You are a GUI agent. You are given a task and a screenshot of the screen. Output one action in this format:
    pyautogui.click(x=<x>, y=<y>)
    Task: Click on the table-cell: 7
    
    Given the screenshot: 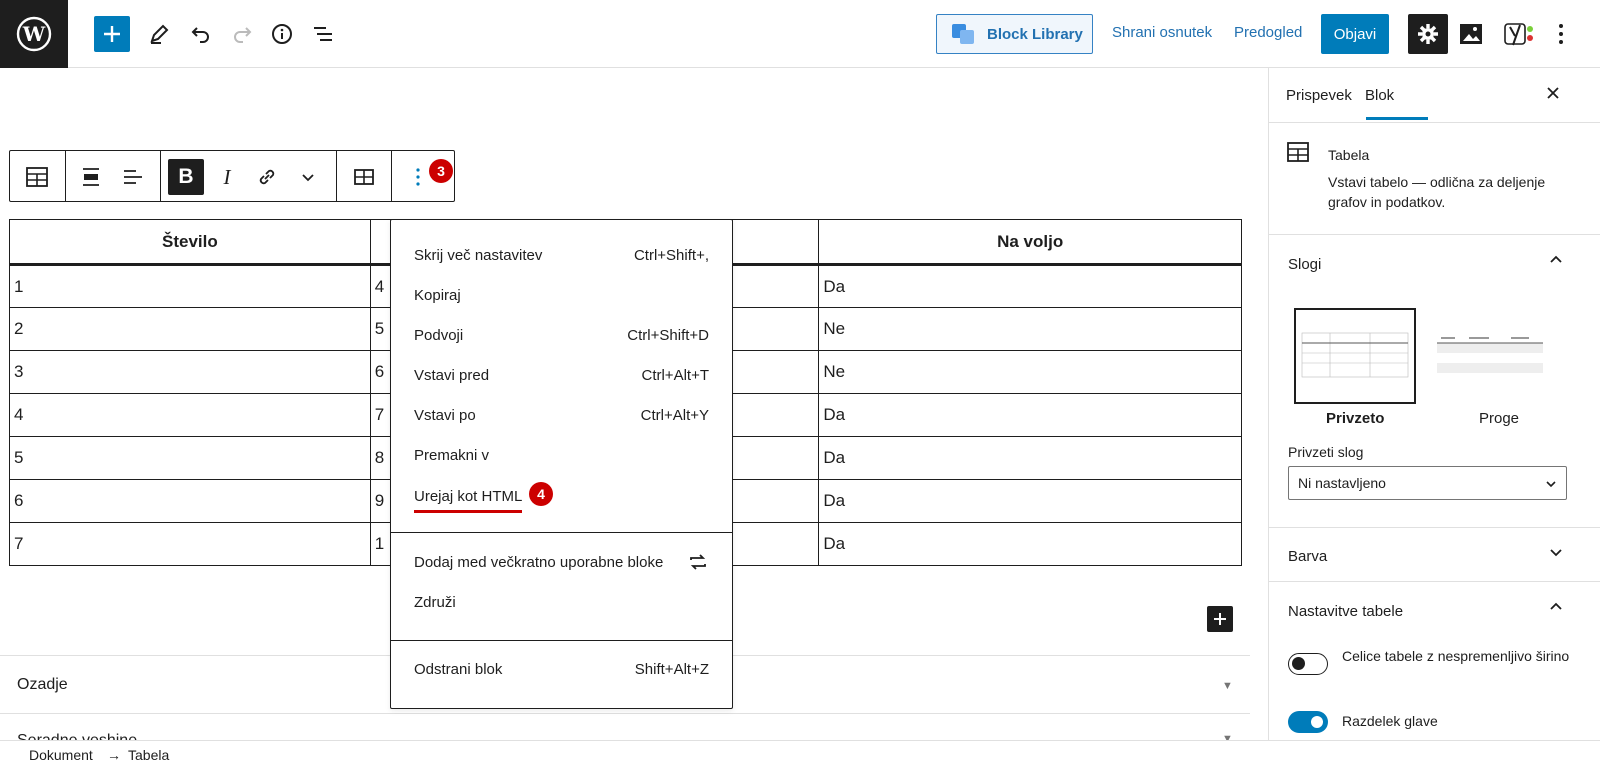 What is the action you would take?
    pyautogui.click(x=190, y=544)
    